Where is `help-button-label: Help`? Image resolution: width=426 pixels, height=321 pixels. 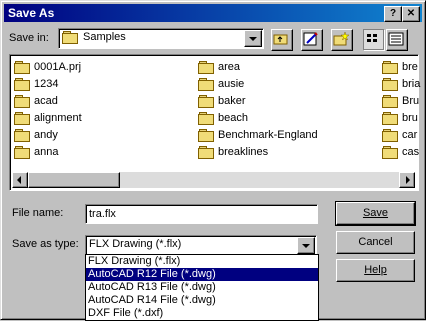 help-button-label: Help is located at coordinates (375, 270).